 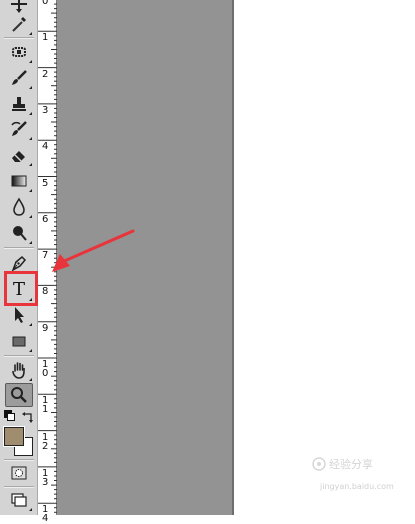 I want to click on gradient-tool, so click(x=19, y=181).